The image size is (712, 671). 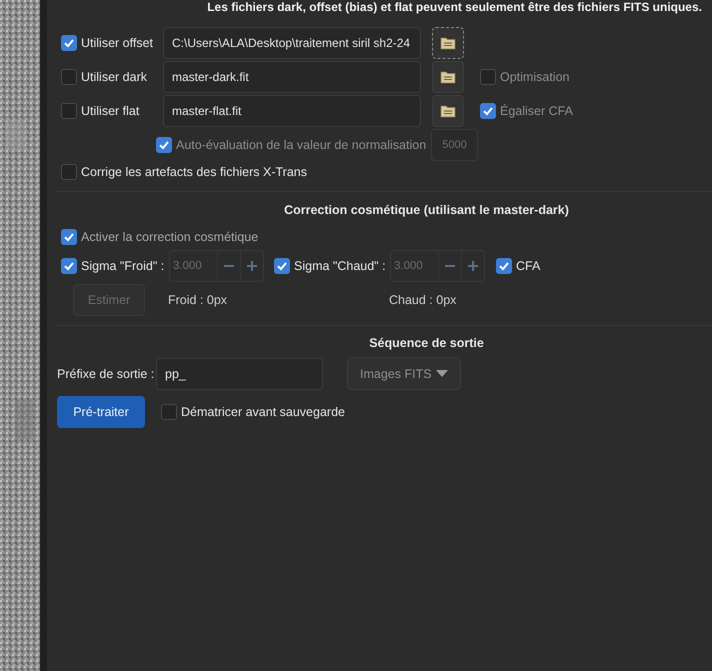 I want to click on field-label: Préfixe de sortie :, so click(x=106, y=373).